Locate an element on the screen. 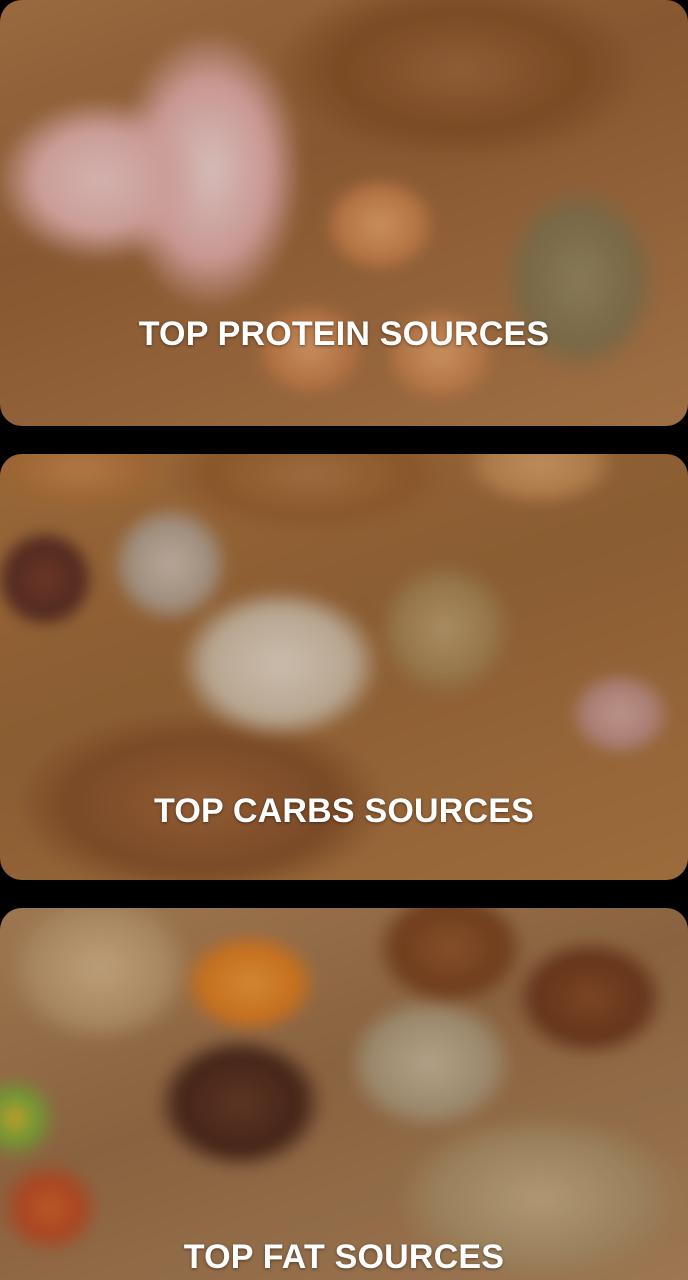 The width and height of the screenshot is (688, 1280). card-title: TOP PROTEIN SOURCES is located at coordinates (344, 334).